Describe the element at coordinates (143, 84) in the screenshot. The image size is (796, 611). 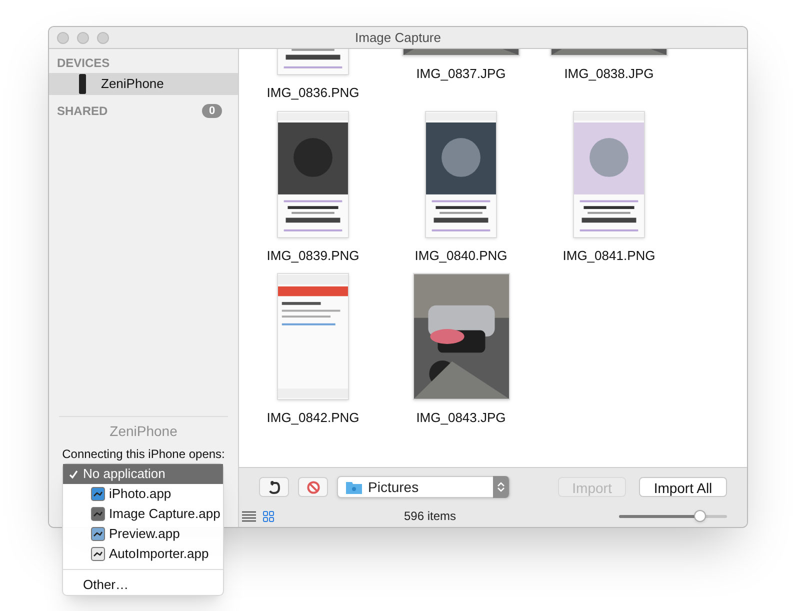
I see `device-item: ZeniPhone` at that location.